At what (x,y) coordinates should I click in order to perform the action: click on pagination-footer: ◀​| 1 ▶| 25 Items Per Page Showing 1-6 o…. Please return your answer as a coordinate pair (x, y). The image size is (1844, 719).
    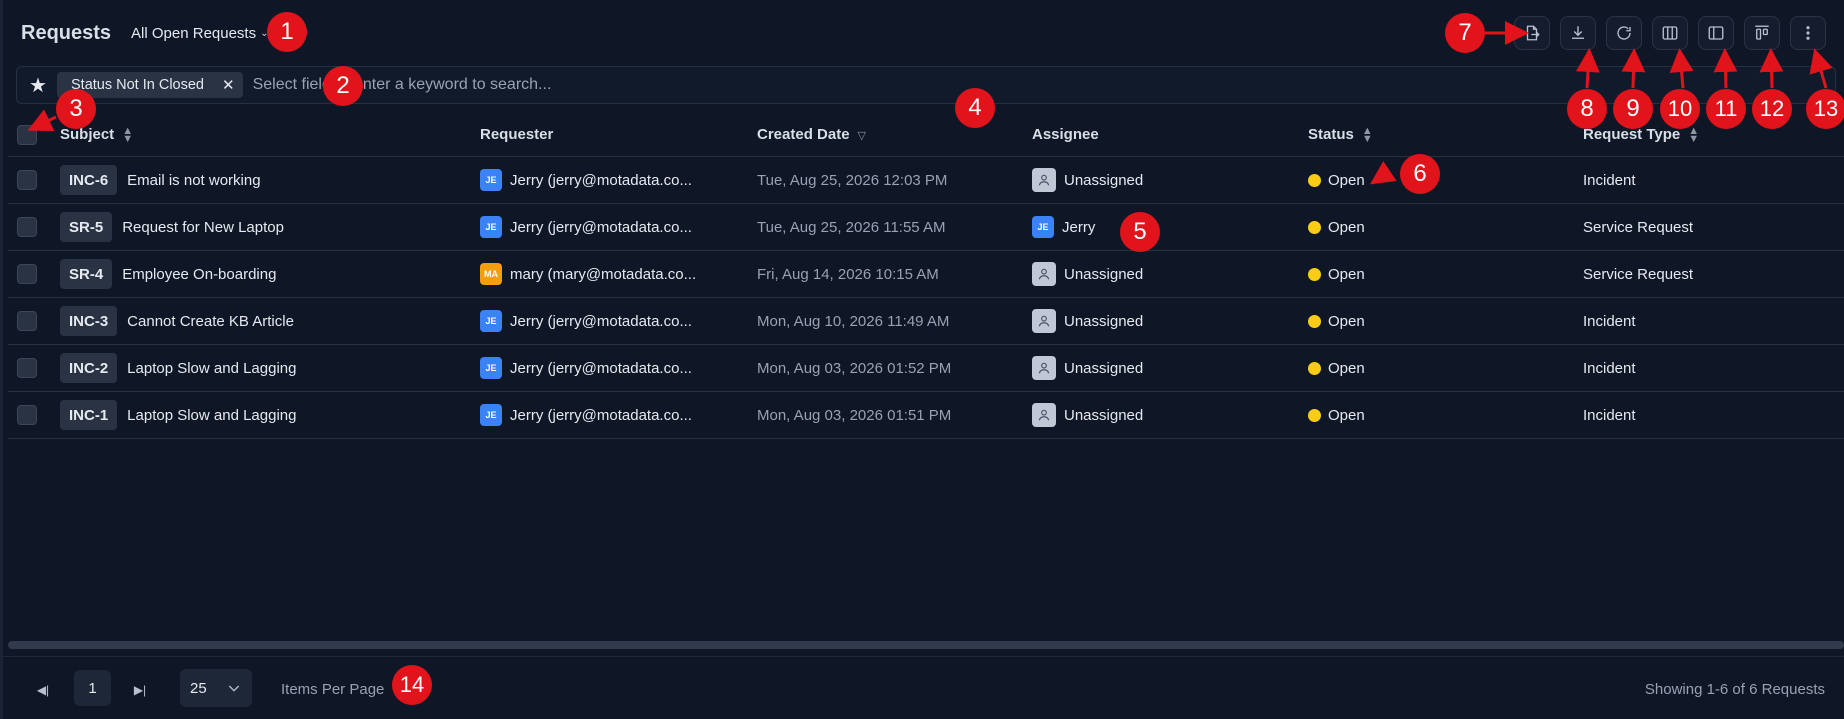
    Looking at the image, I should click on (923, 687).